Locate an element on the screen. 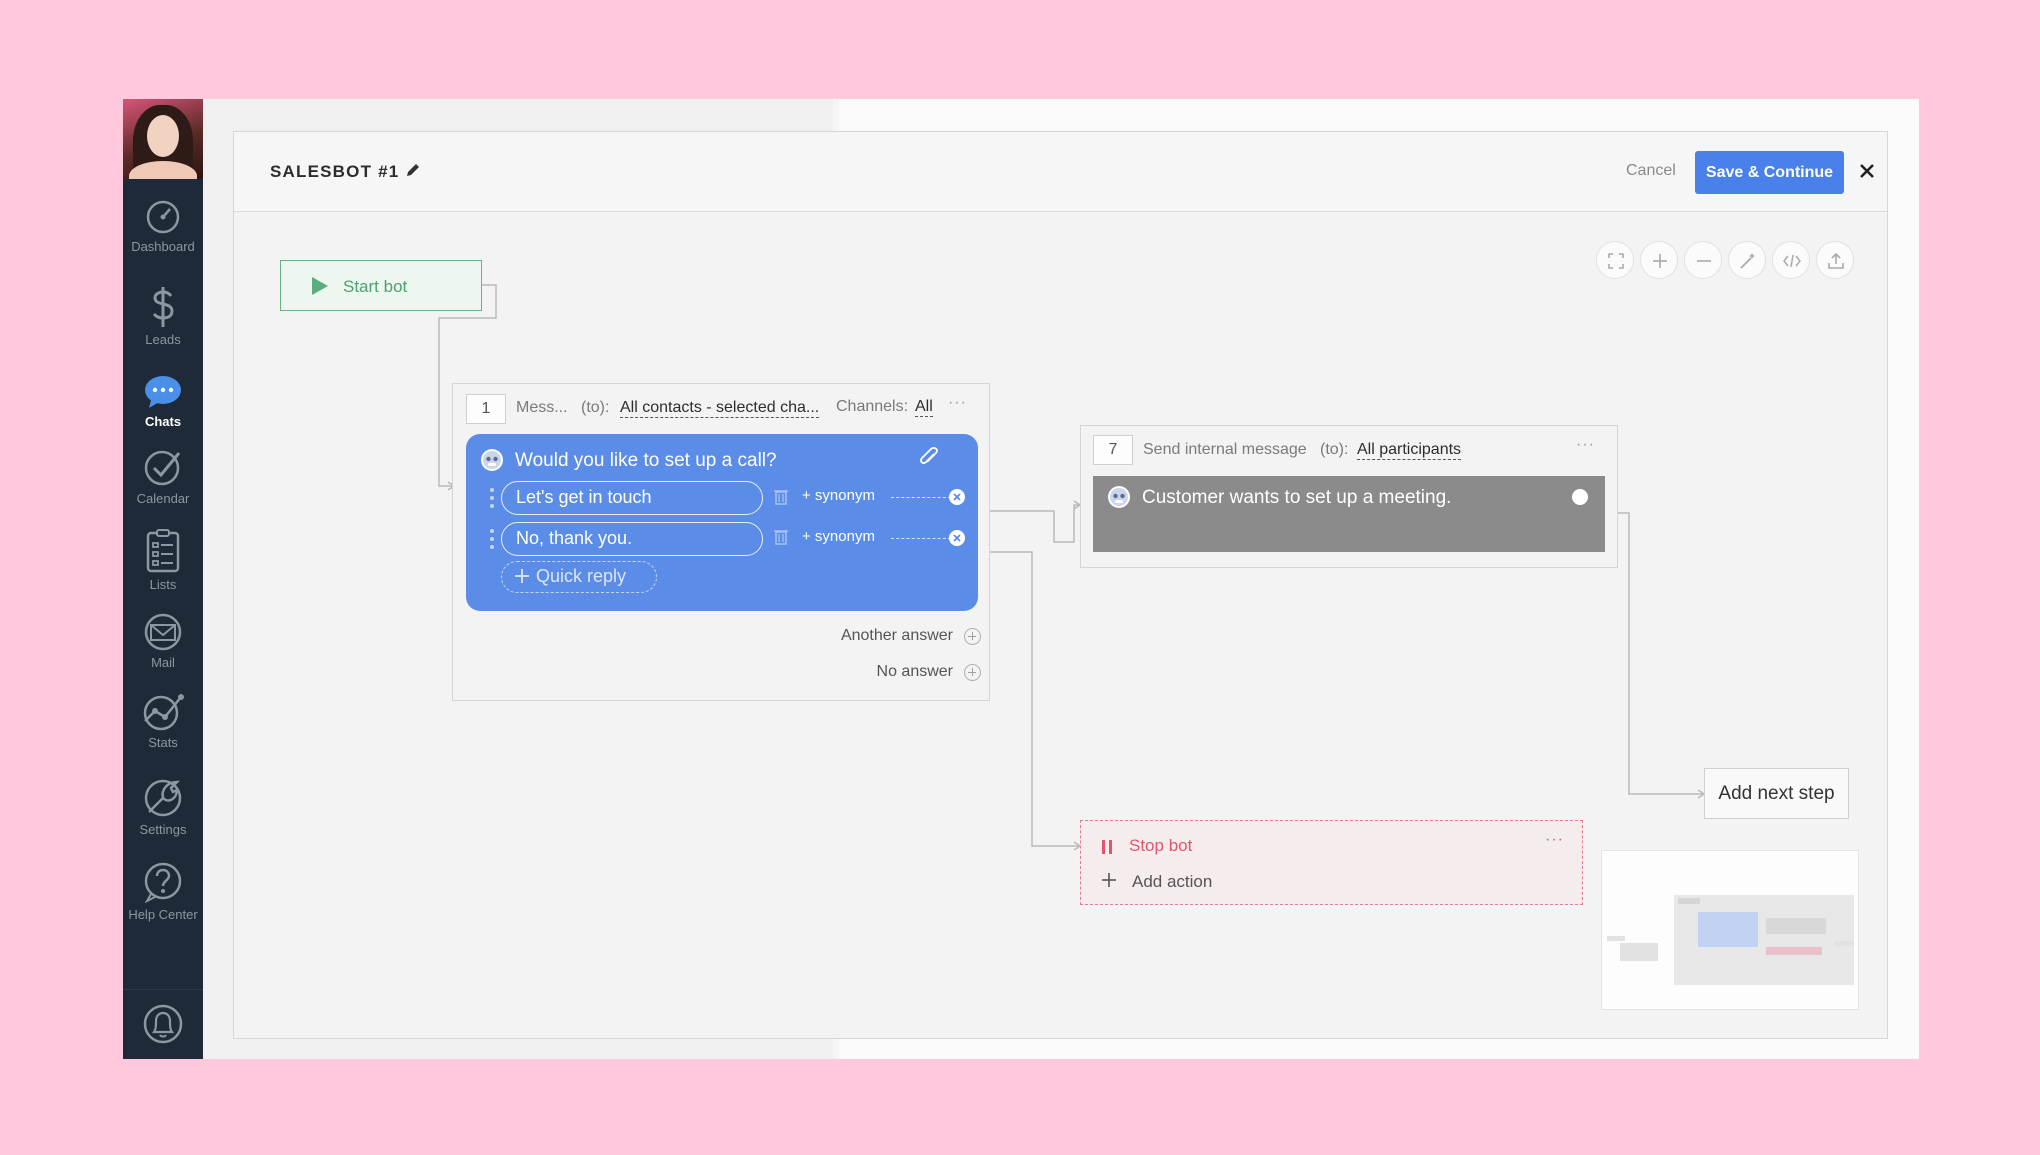  sidebar-item-label: Leads is located at coordinates (163, 339).